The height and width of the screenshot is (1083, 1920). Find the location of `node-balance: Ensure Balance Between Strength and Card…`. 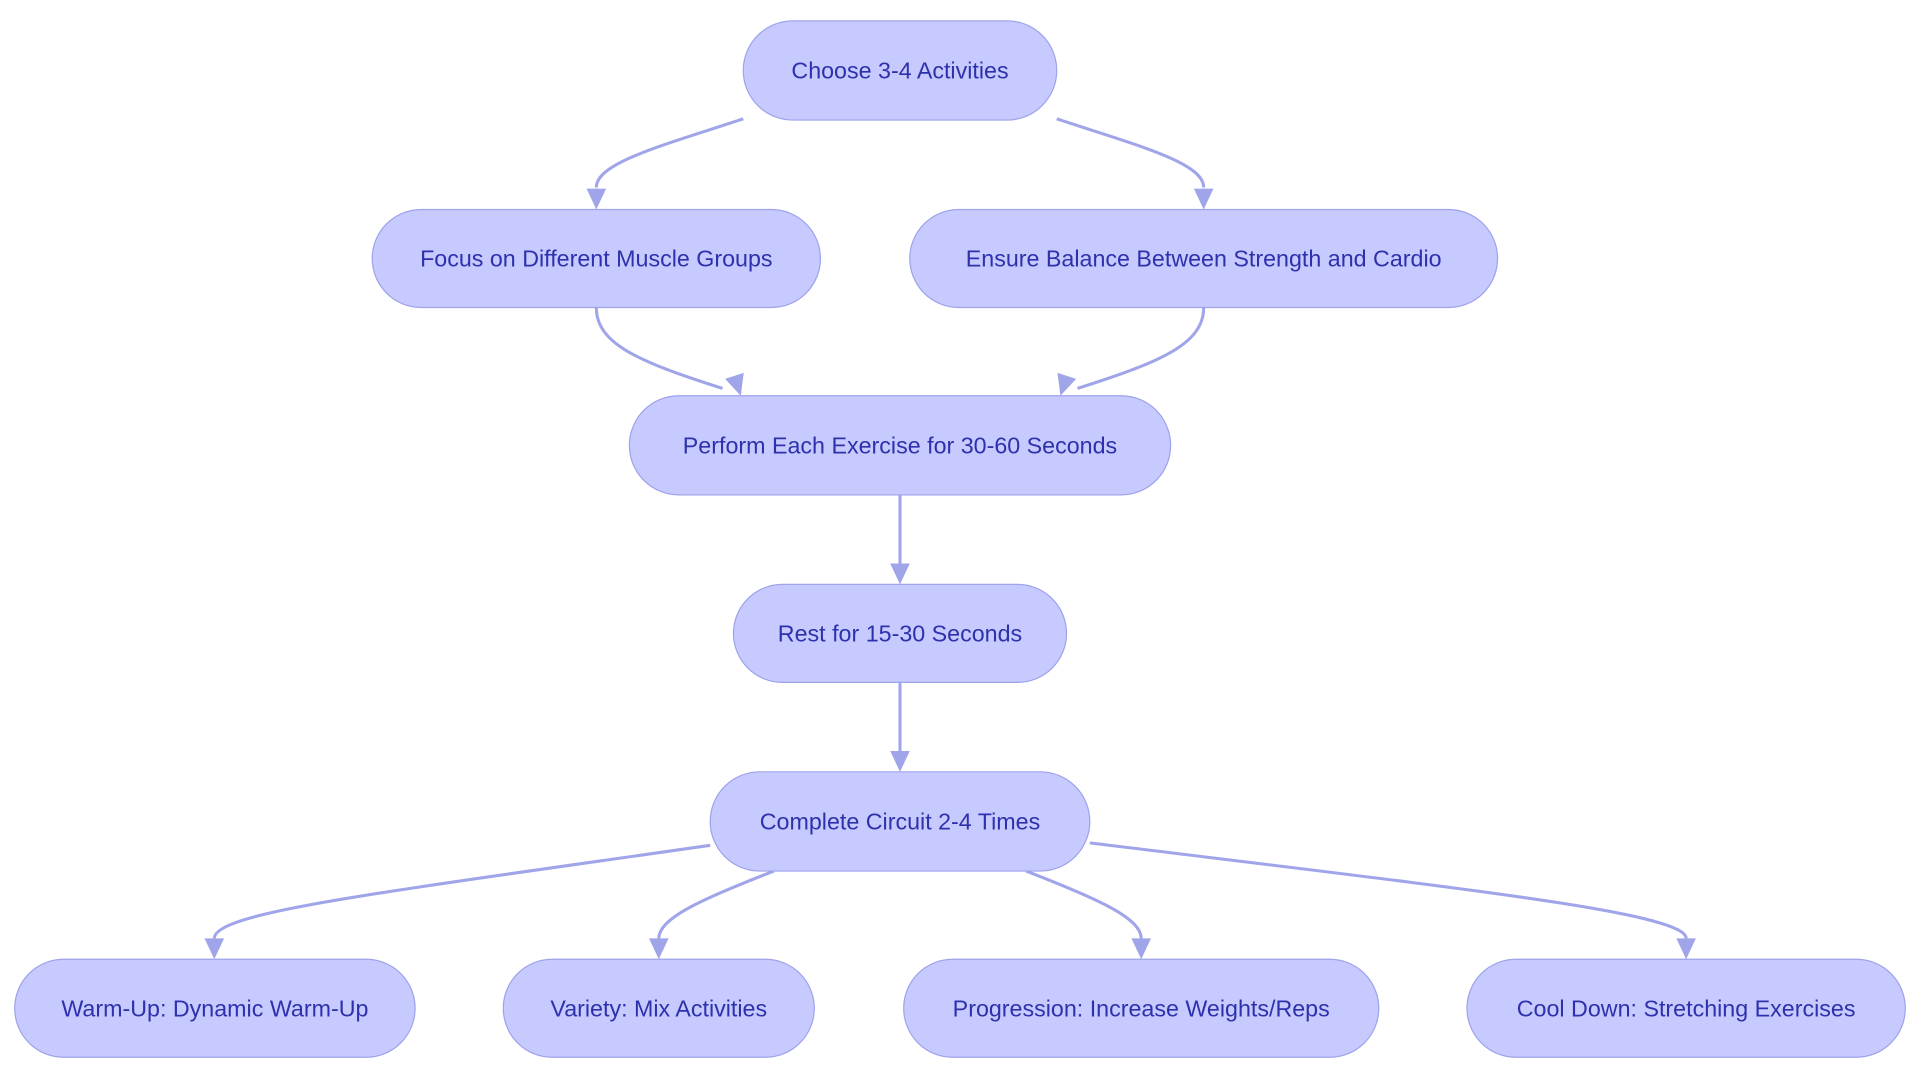

node-balance: Ensure Balance Between Strength and Card… is located at coordinates (1204, 258).